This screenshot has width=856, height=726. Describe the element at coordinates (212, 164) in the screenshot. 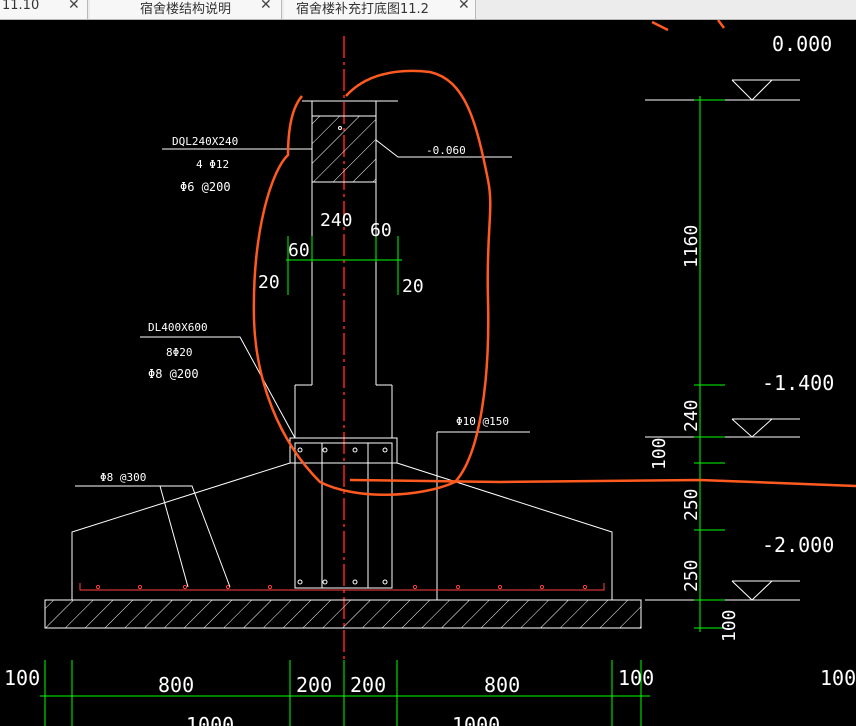

I see `beam-top-rebar: 4 Φ12` at that location.